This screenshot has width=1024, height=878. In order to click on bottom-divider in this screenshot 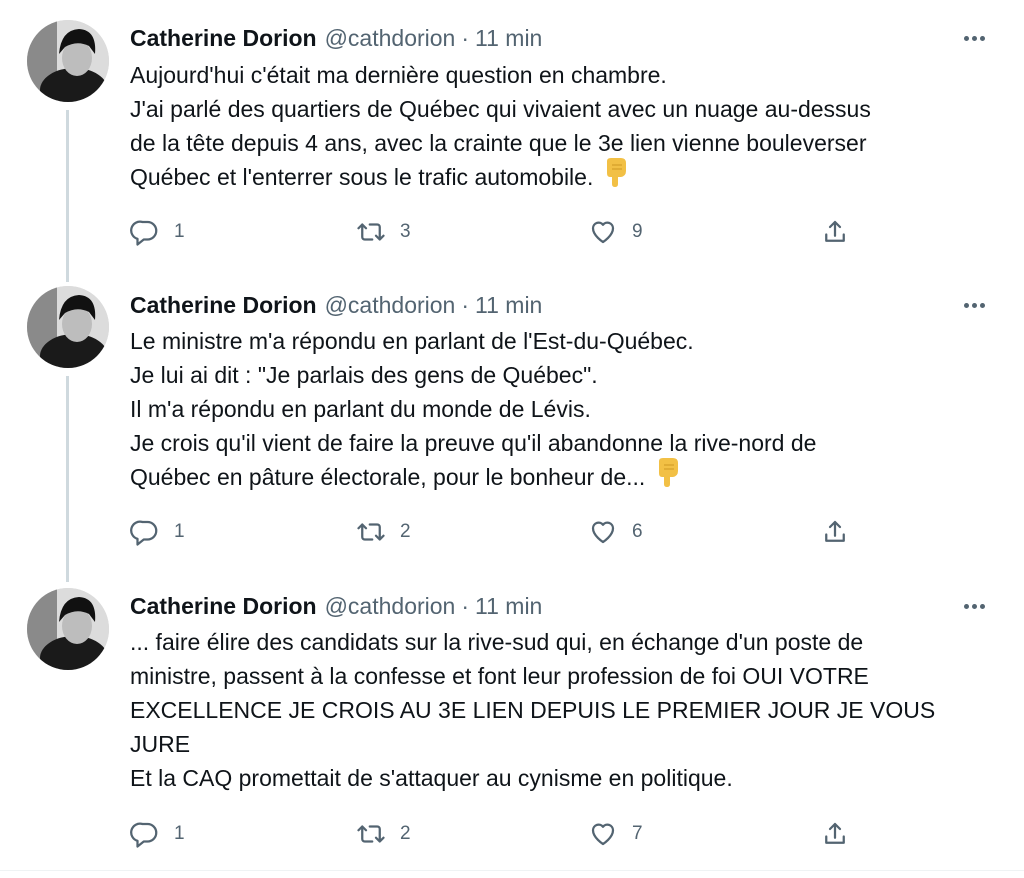, I will do `click(512, 870)`.